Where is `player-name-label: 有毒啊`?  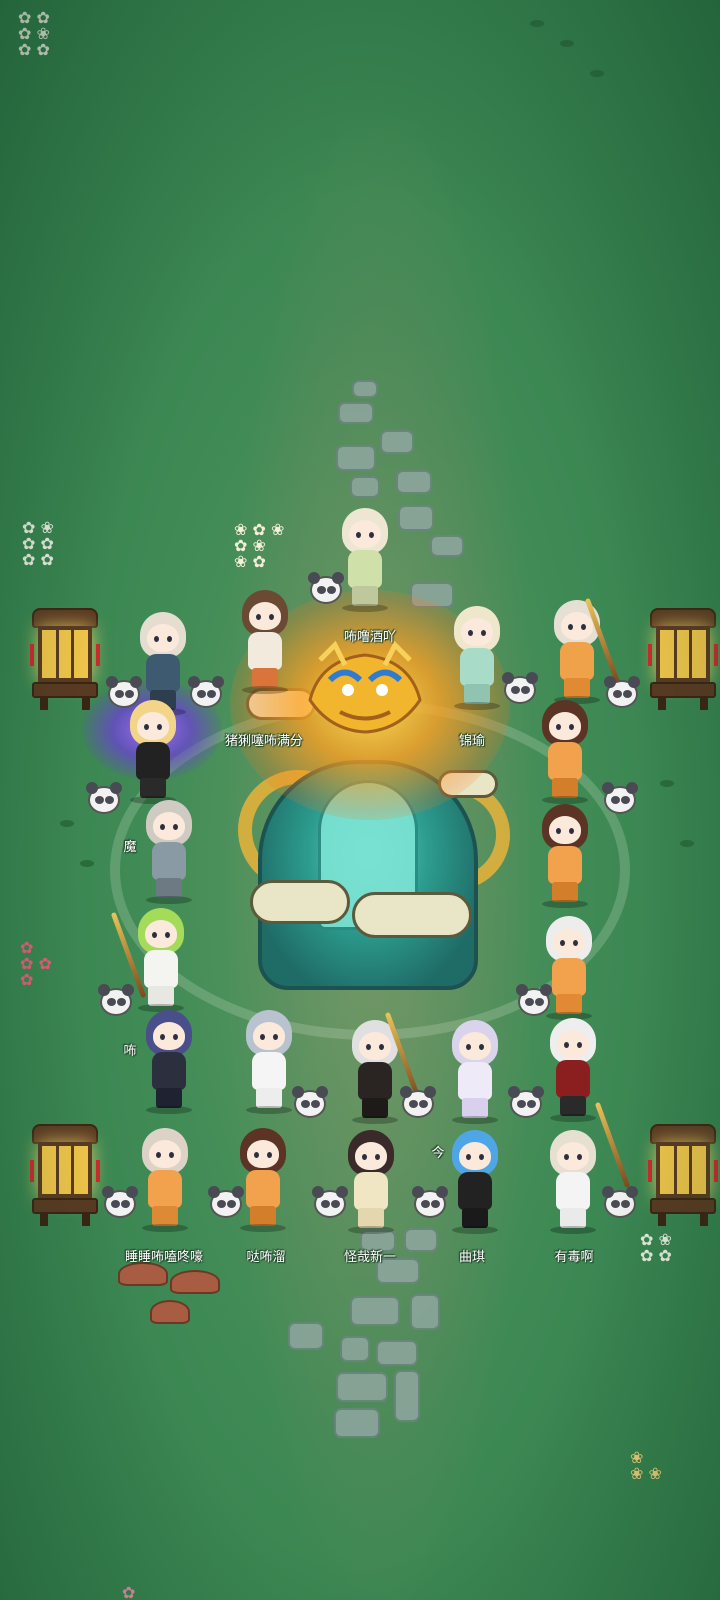
player-name-label: 有毒啊 is located at coordinates (574, 1257).